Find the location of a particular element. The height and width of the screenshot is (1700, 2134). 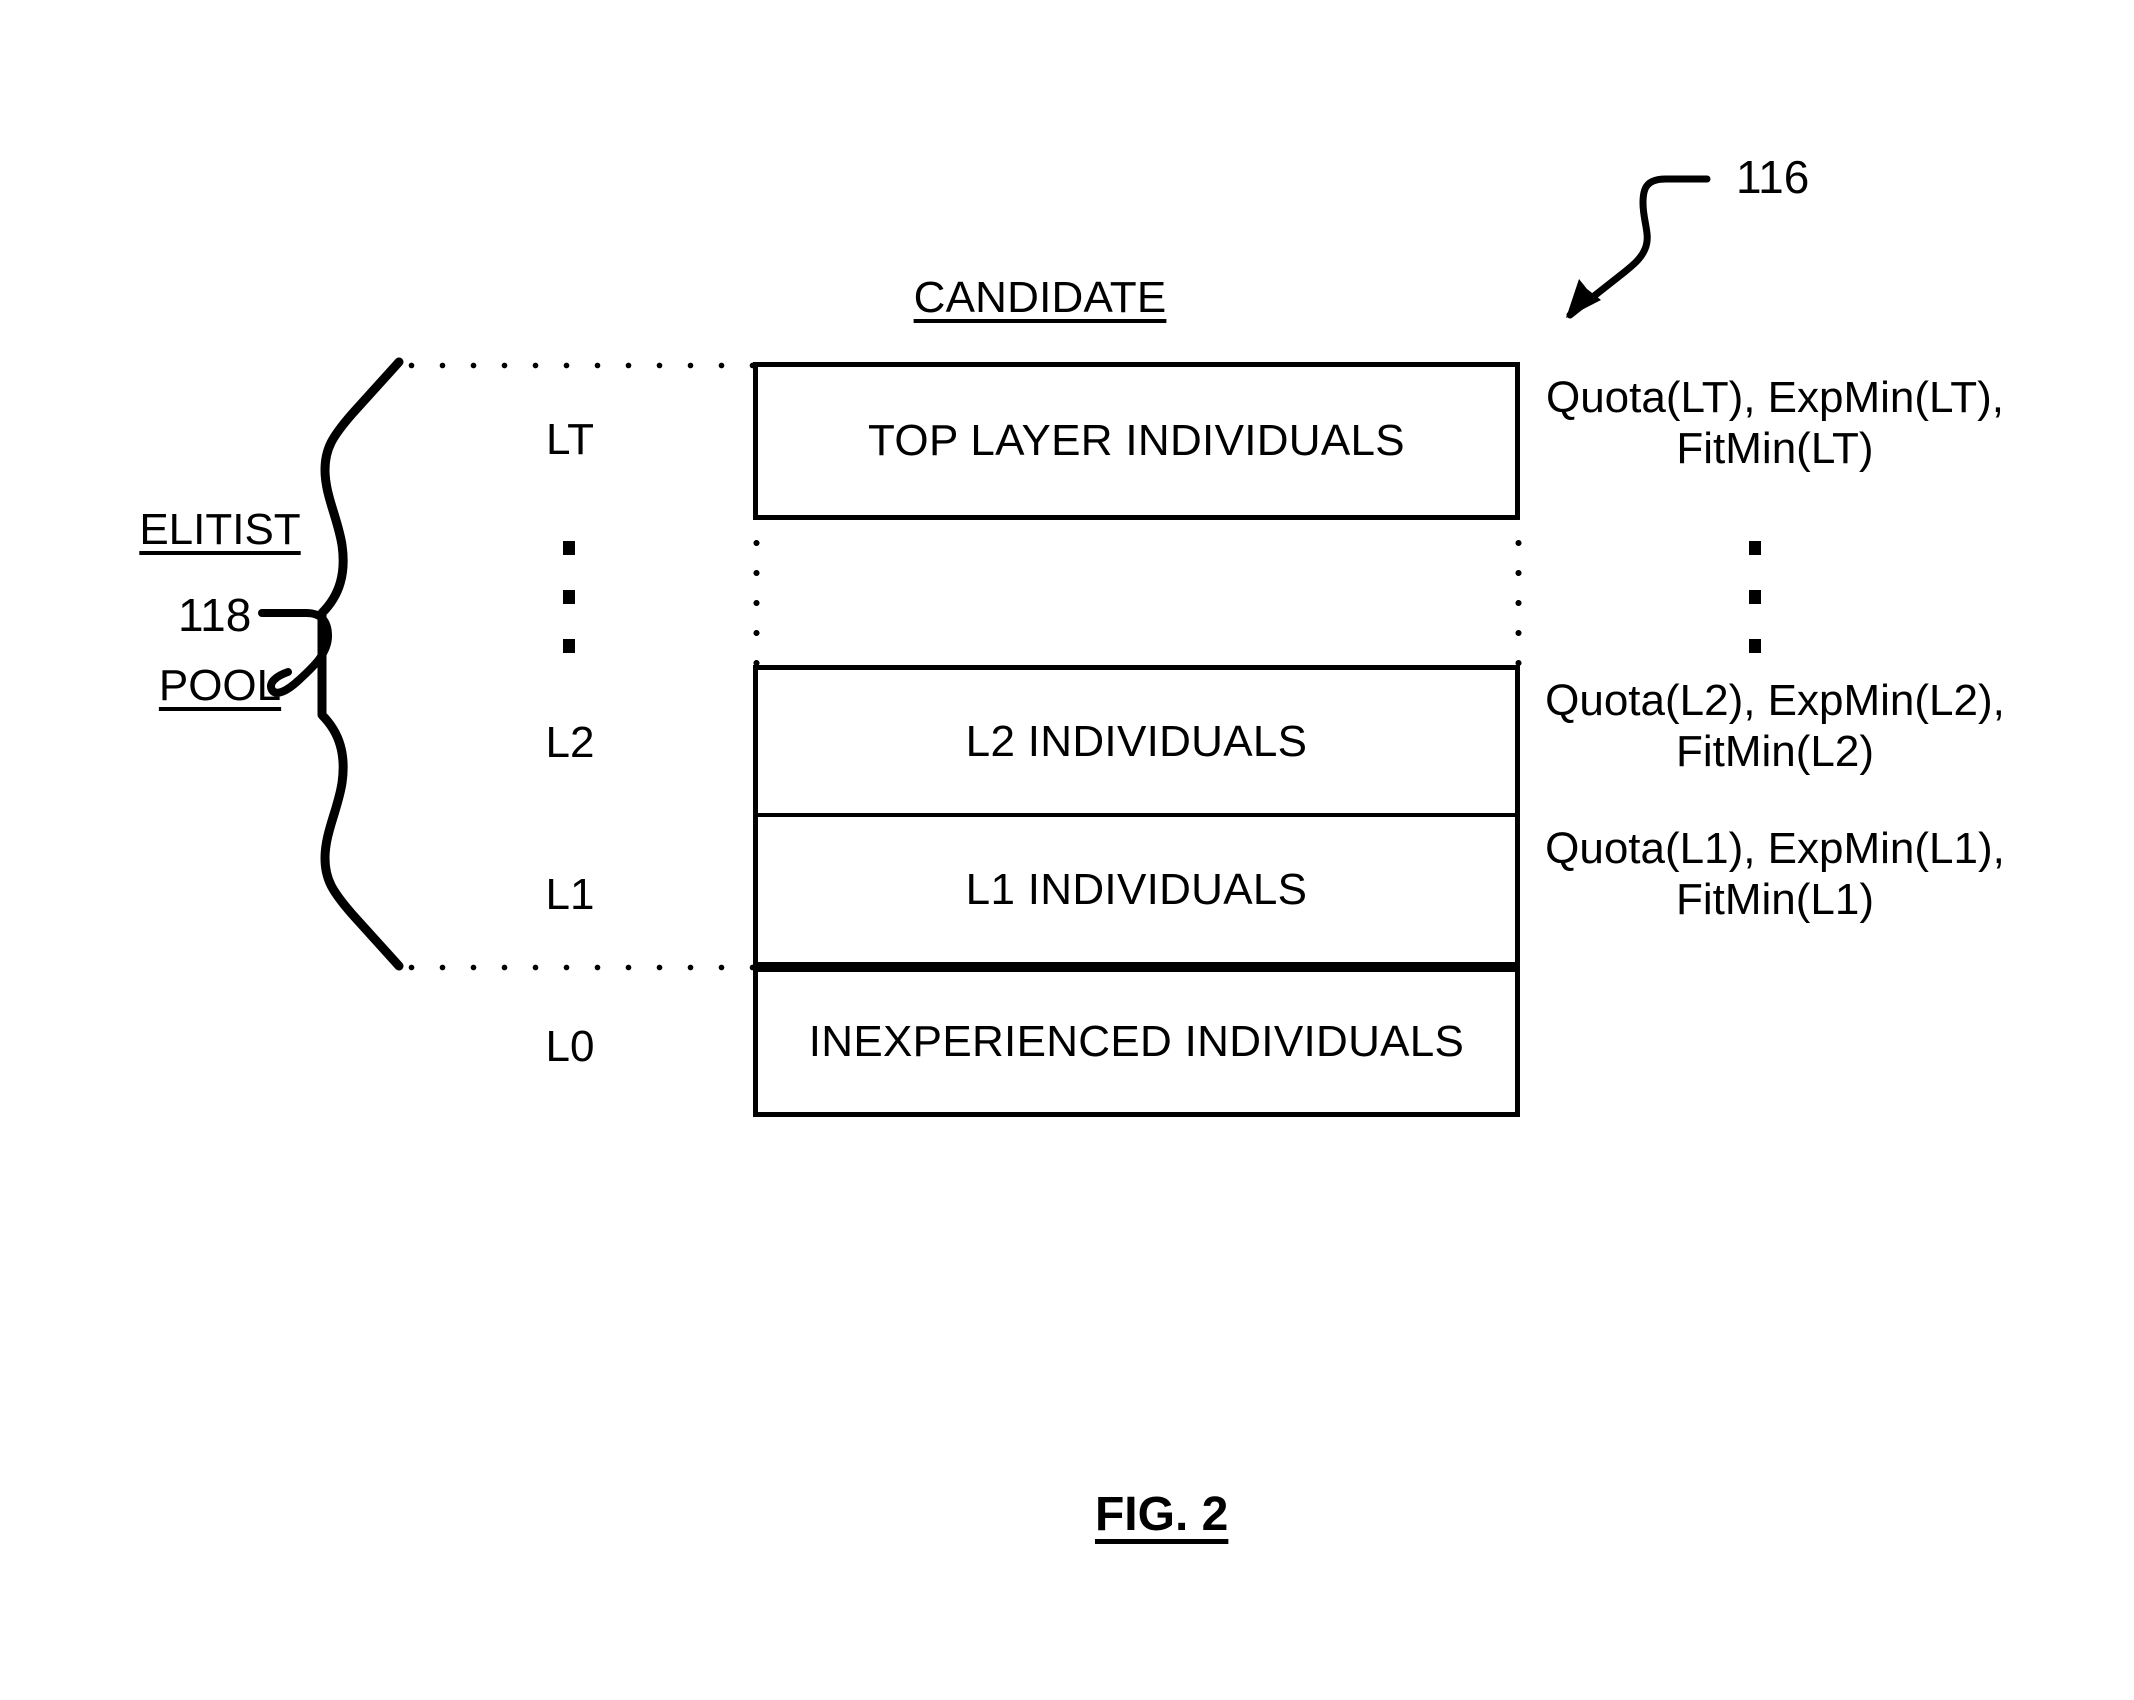

layer-tag-l2: L2 is located at coordinates (570, 742).